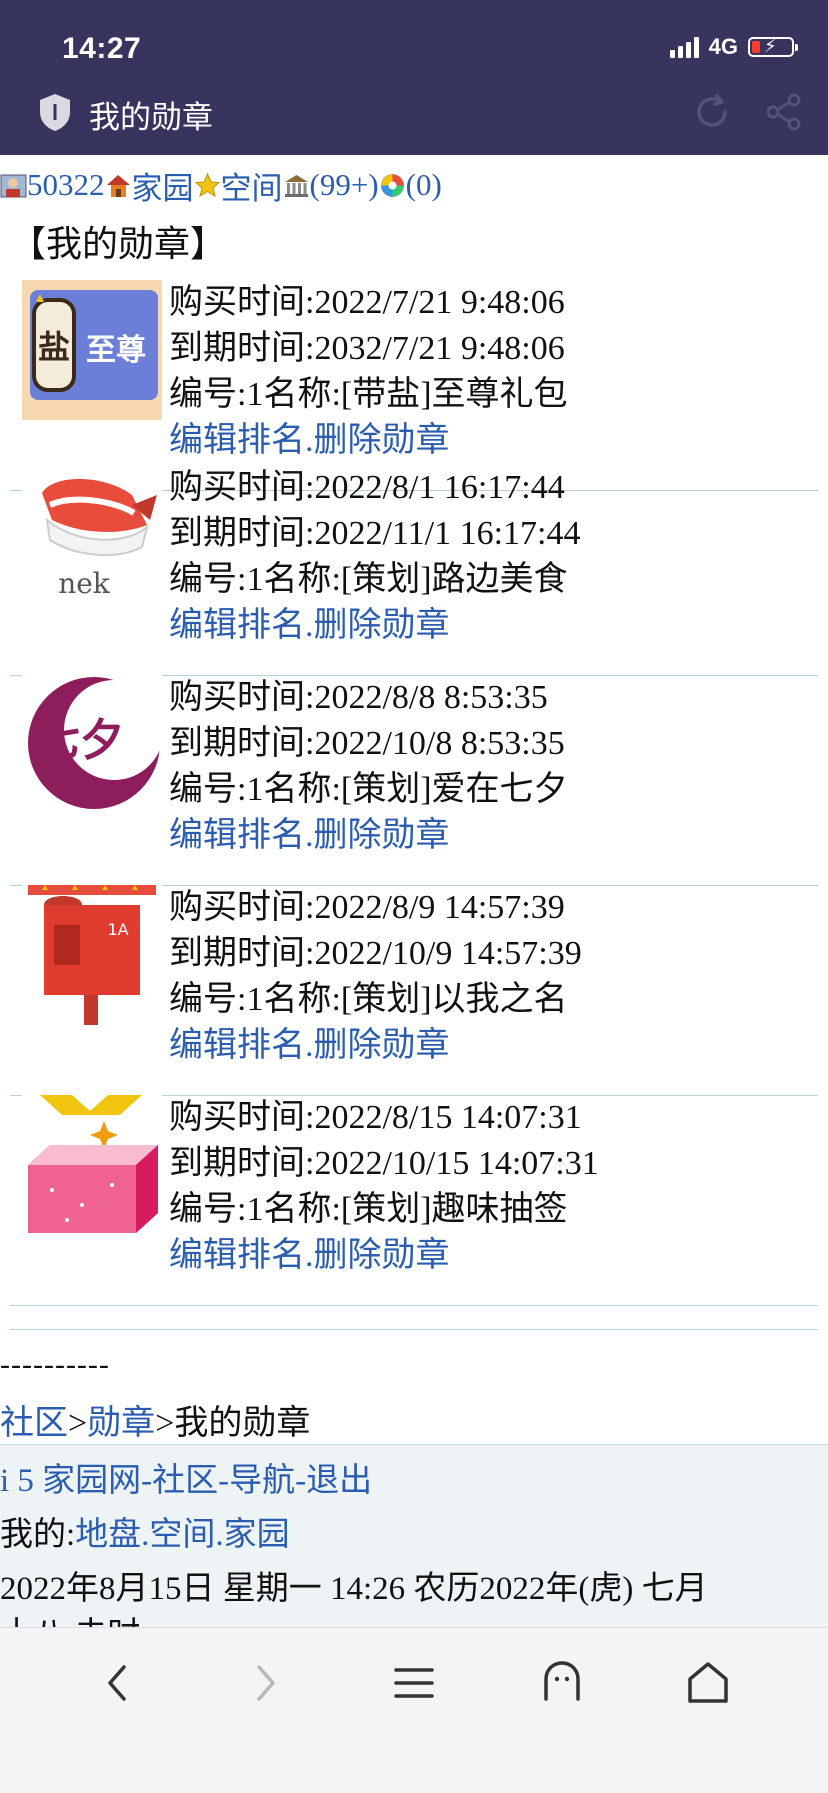  Describe the element at coordinates (102, 48) in the screenshot. I see `status-time: 14:27` at that location.